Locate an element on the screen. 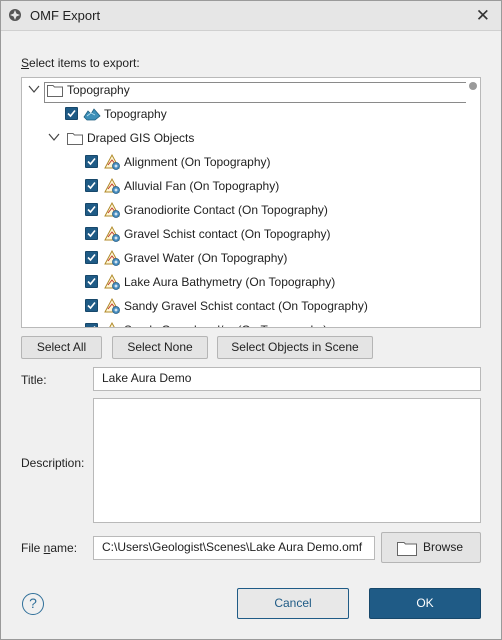  tree-item-gis-object: Lake Aura Bathymetry (On Topography) is located at coordinates (244, 282).